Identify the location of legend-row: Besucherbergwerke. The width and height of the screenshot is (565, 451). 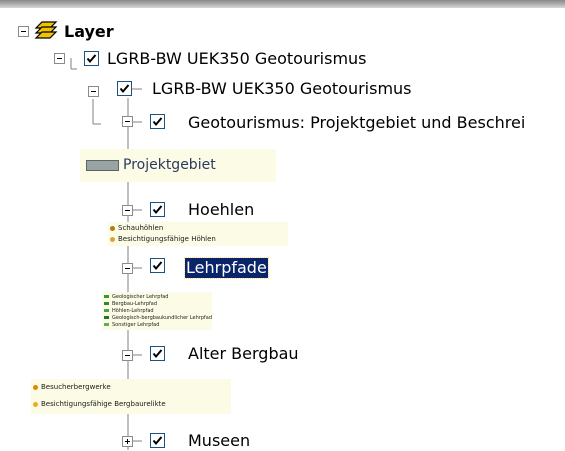
(72, 387).